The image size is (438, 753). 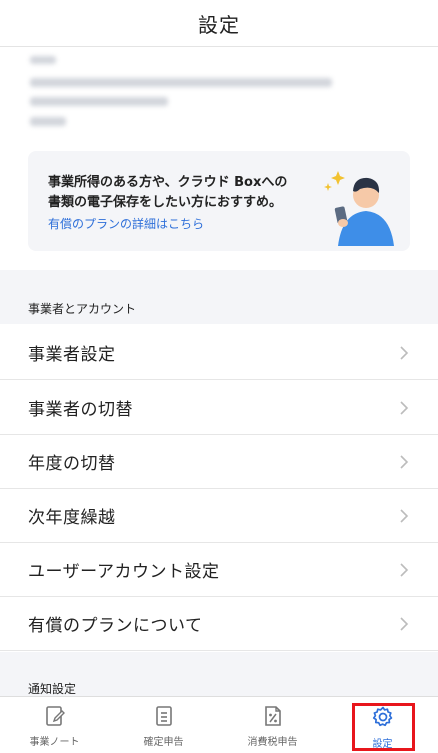 I want to click on tab-consumption-tax: 消費税申告, so click(x=272, y=725).